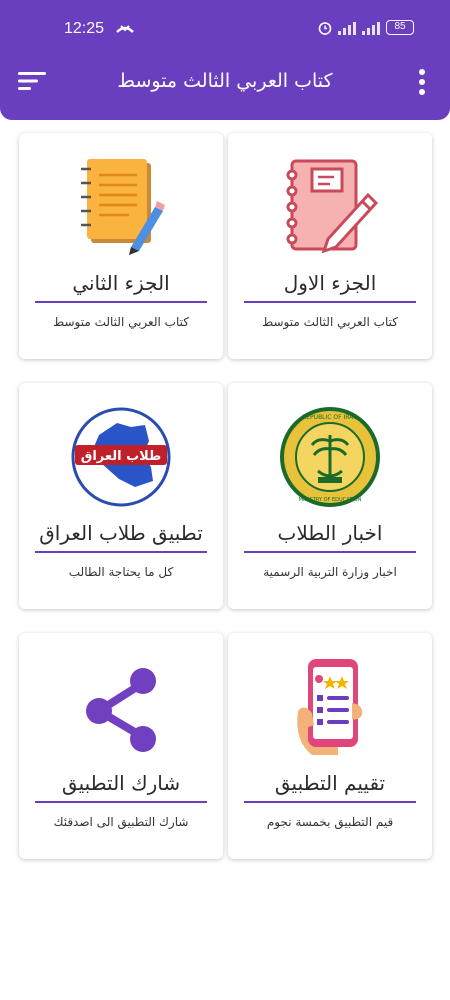 This screenshot has height=1000, width=450. What do you see at coordinates (330, 283) in the screenshot?
I see `card-title: الجزء الاول` at bounding box center [330, 283].